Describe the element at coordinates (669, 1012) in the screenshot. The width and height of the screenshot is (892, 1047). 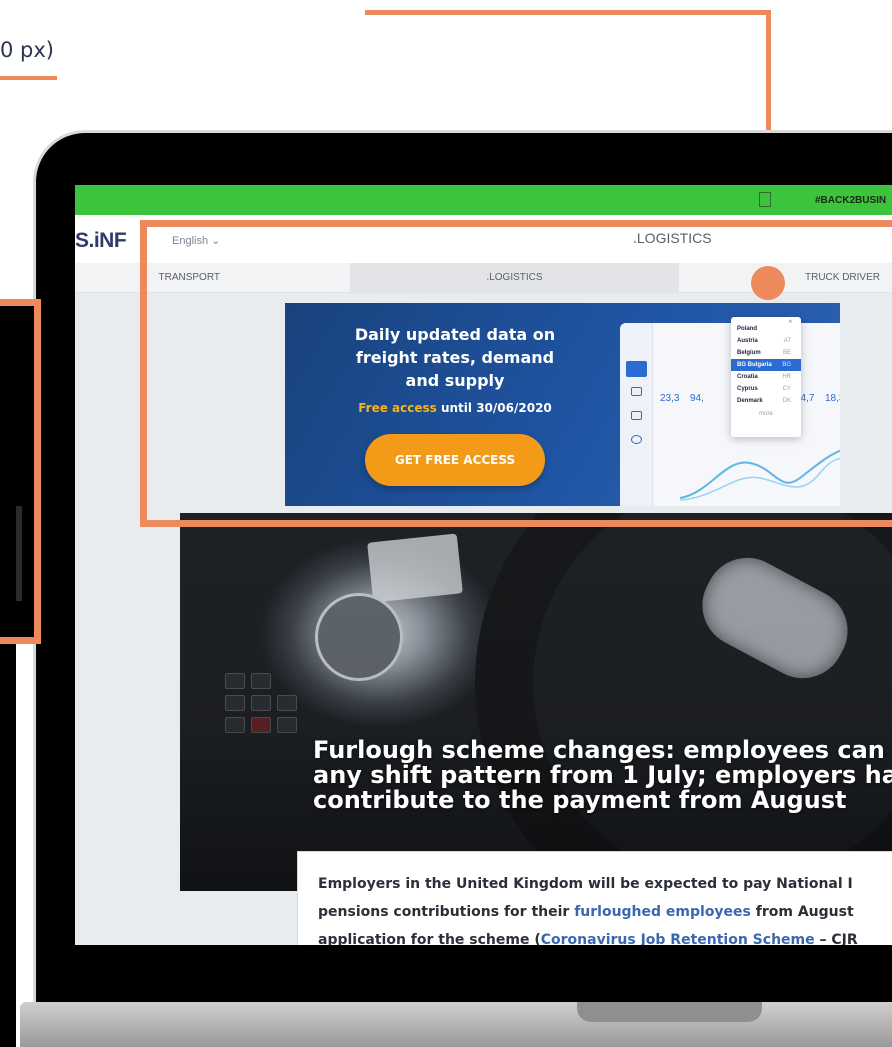
I see `laptop-notch` at that location.